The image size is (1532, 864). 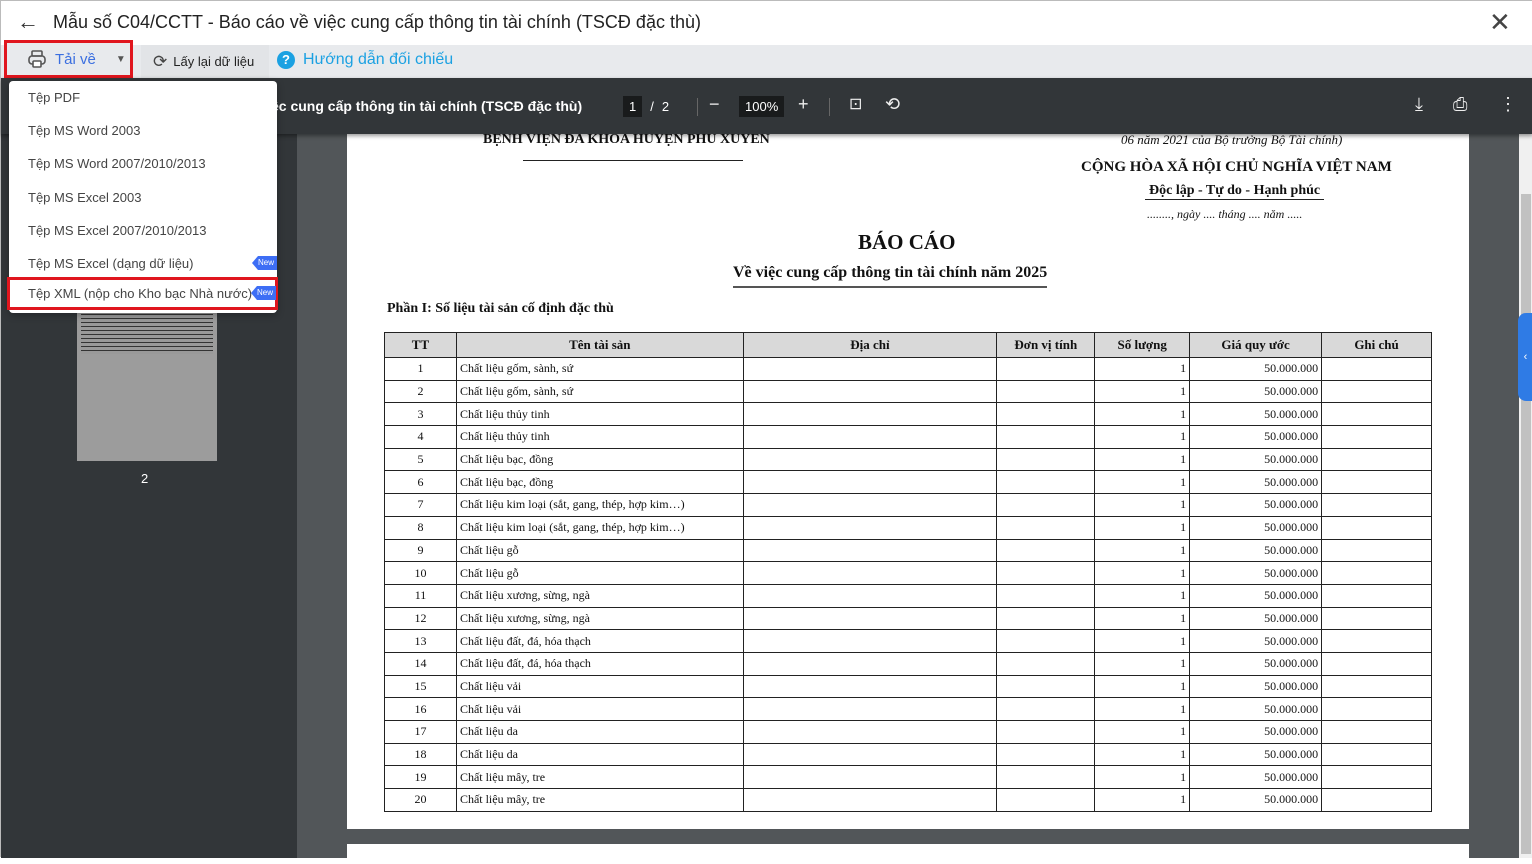 I want to click on table-row: 10 Chất liệu gỗ 1 50.000.000, so click(x=908, y=573).